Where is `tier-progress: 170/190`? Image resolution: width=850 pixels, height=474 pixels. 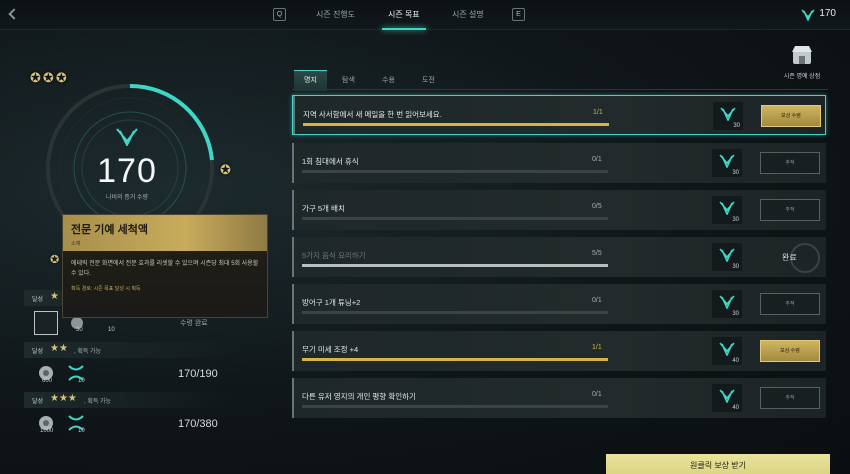 tier-progress: 170/190 is located at coordinates (198, 374).